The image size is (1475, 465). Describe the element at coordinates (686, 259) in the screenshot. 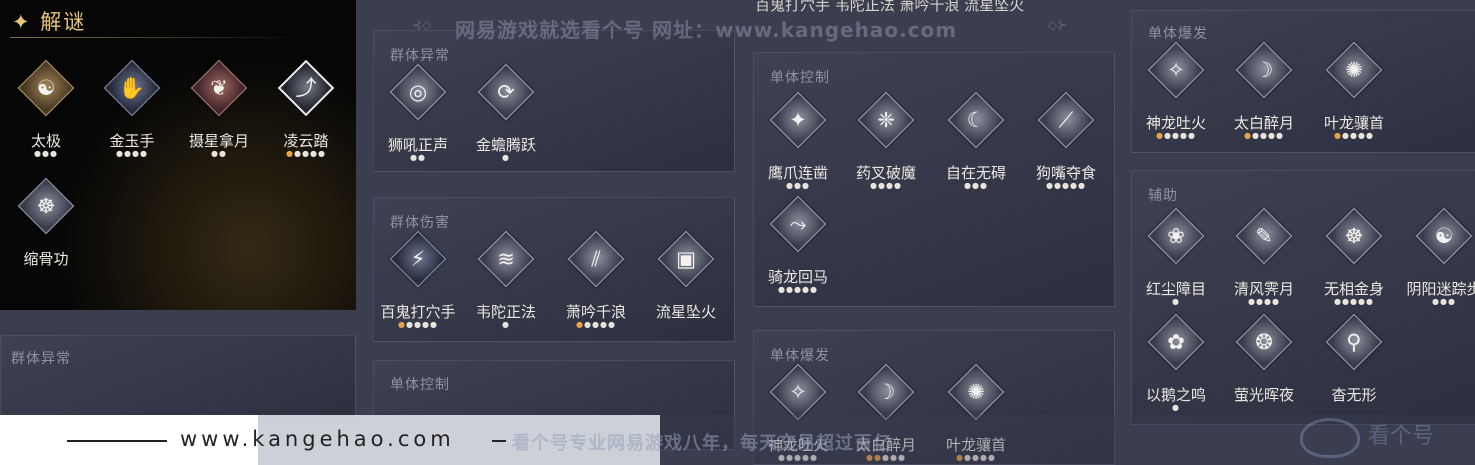

I see `skill-icon: ▣` at that location.